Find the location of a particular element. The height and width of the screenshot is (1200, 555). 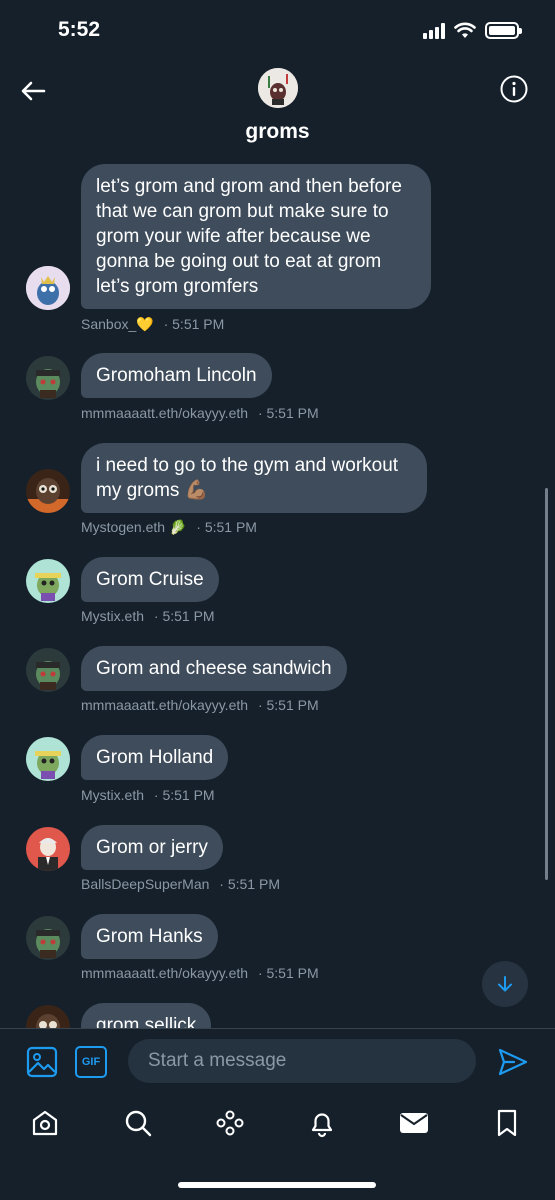

battery-icon is located at coordinates (503, 30).